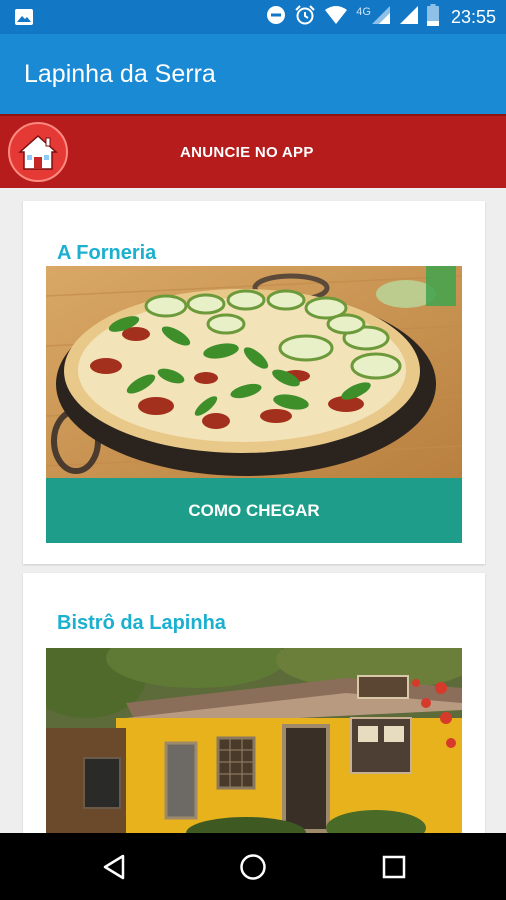 This screenshot has height=900, width=506. Describe the element at coordinates (305, 17) in the screenshot. I see `alarm-icon` at that location.